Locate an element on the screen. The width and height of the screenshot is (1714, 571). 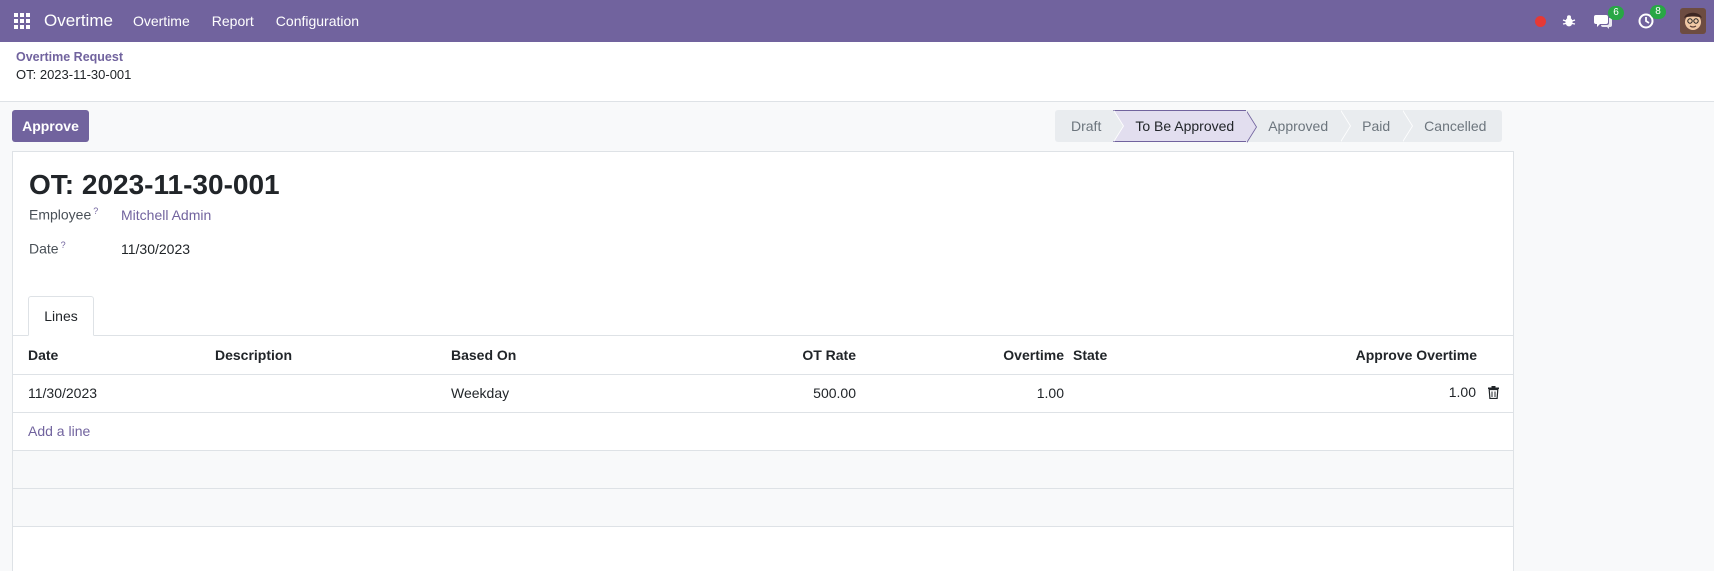
menu-configuration: Configuration is located at coordinates (317, 21).